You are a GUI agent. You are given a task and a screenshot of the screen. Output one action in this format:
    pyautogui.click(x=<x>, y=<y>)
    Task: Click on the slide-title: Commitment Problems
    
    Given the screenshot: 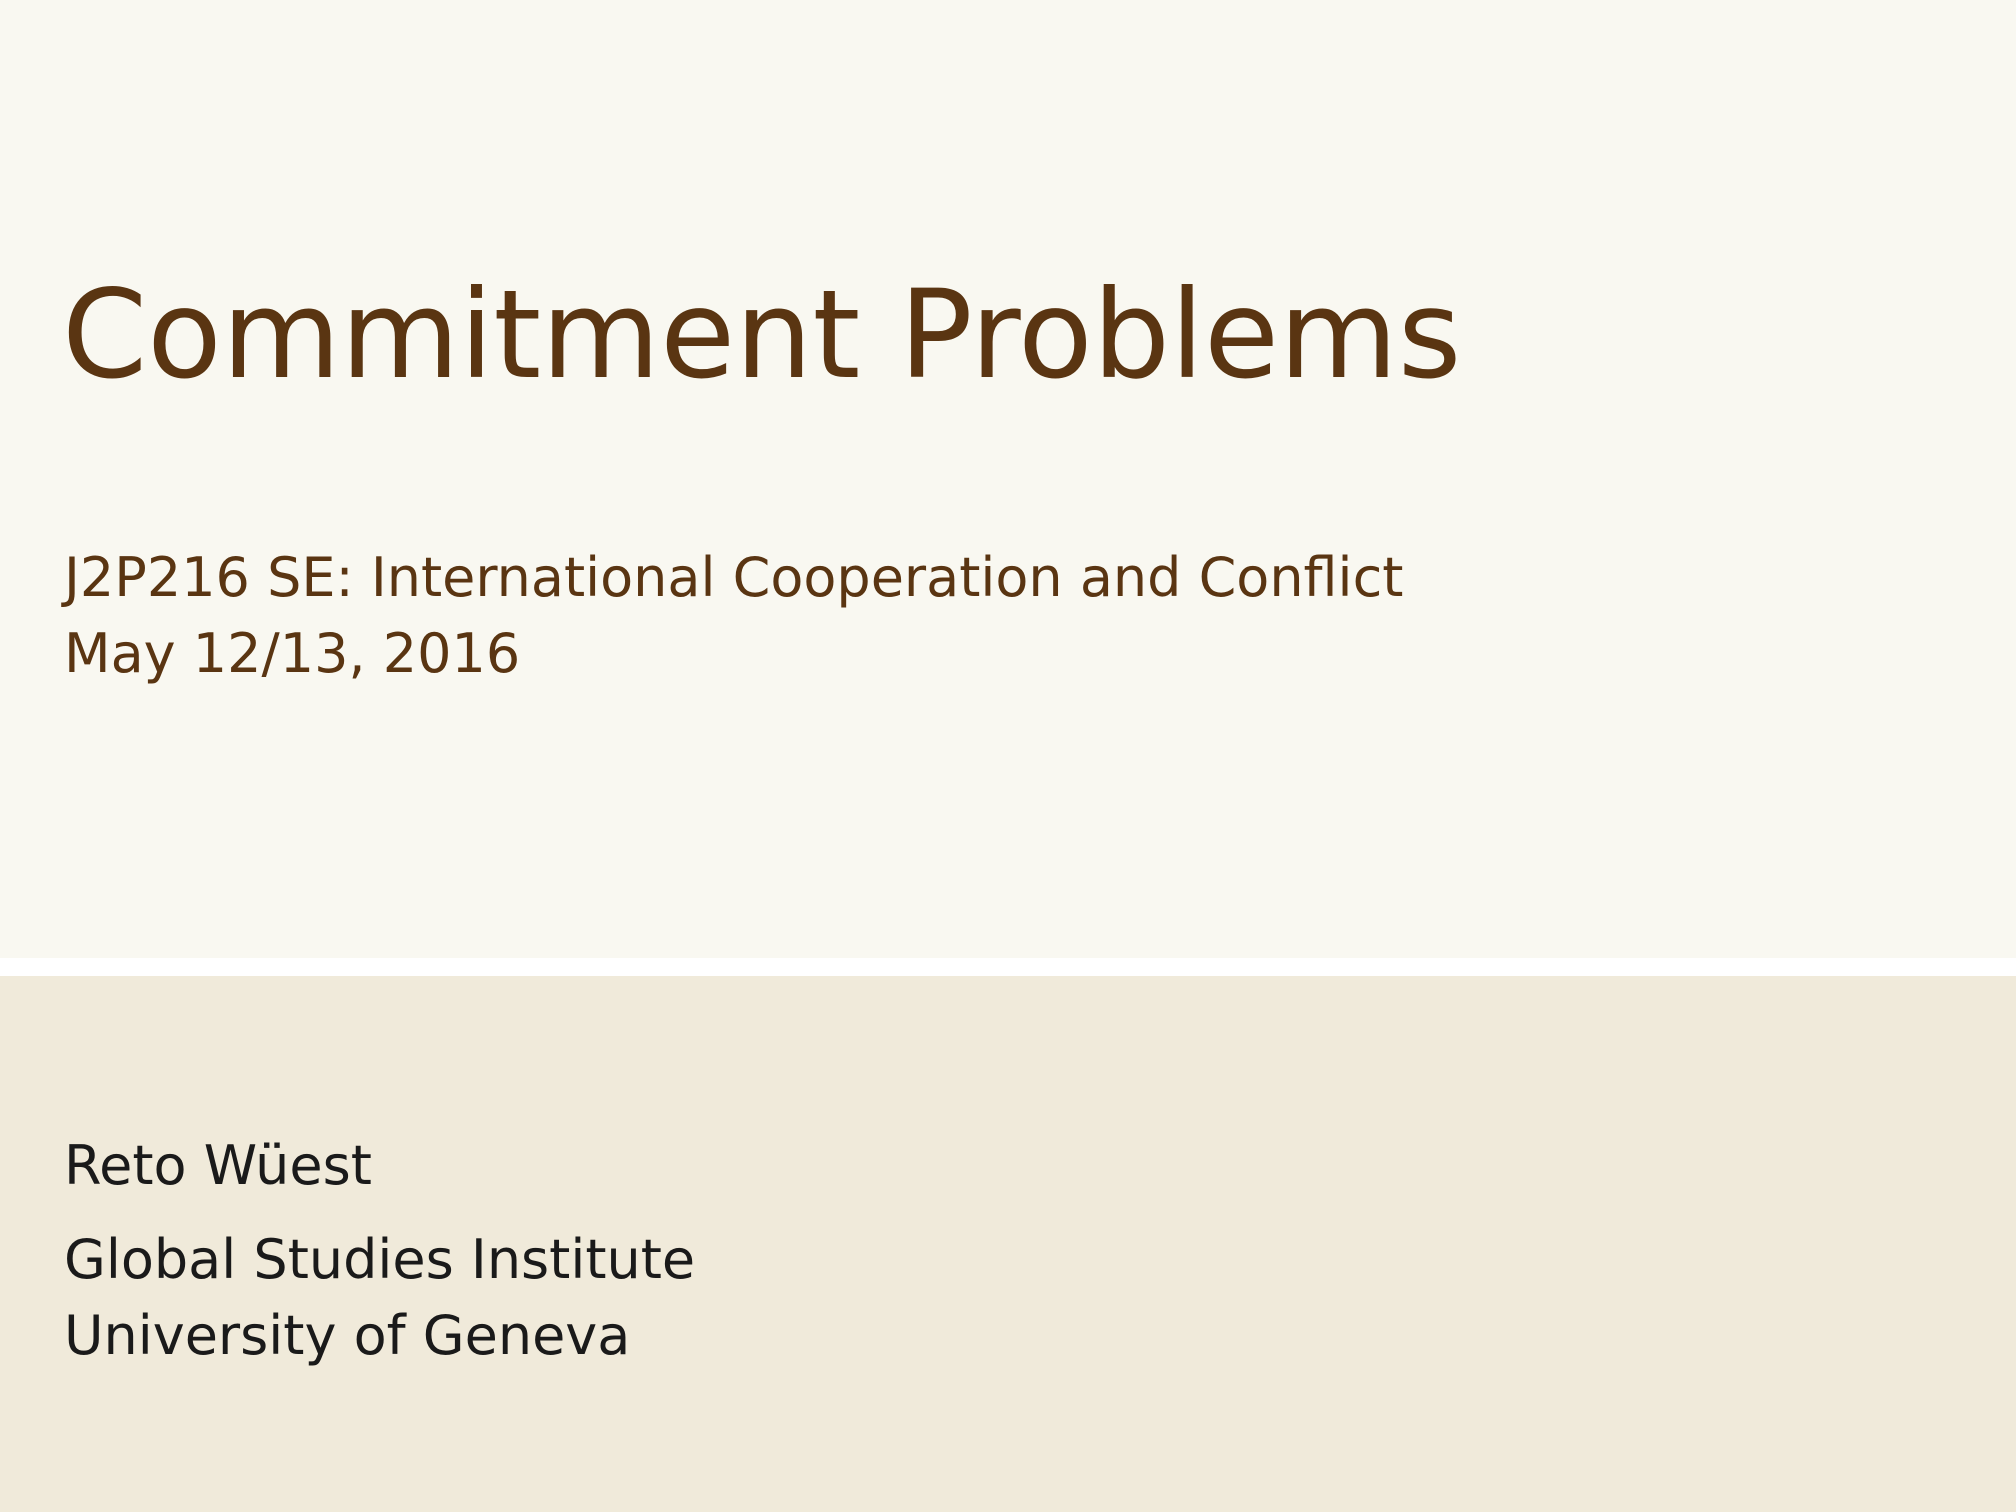 What is the action you would take?
    pyautogui.click(x=762, y=335)
    